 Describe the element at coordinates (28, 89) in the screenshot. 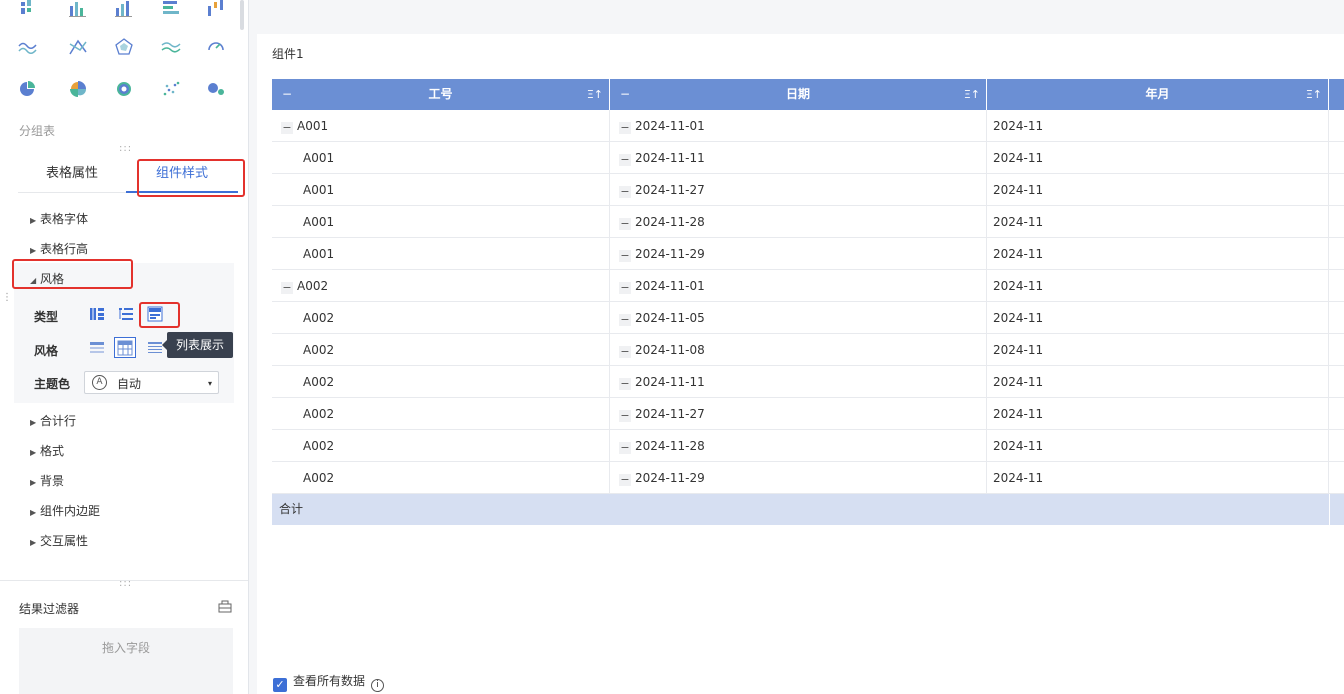

I see `pie-chart-icon` at that location.